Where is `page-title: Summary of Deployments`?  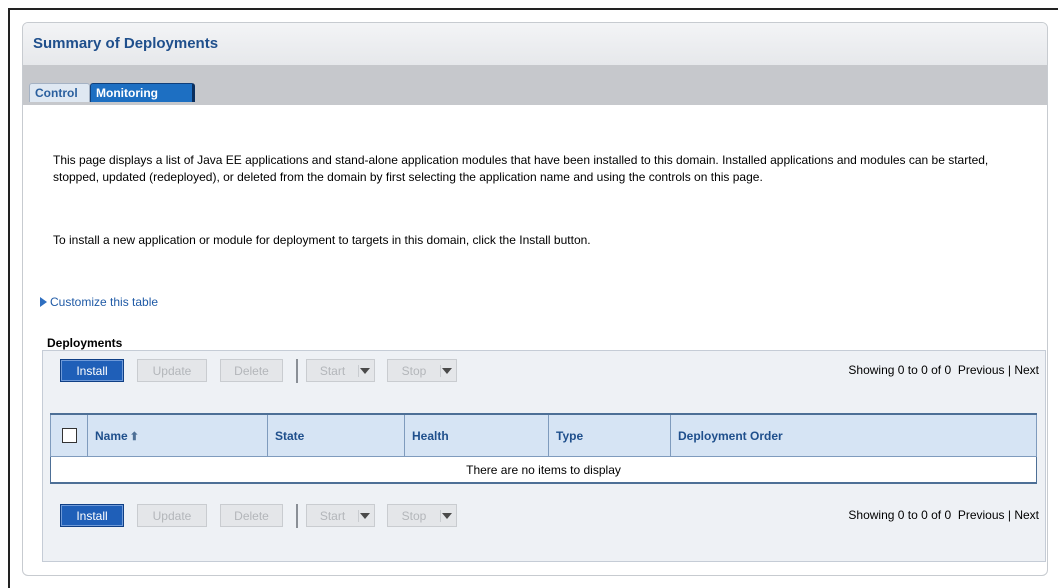
page-title: Summary of Deployments is located at coordinates (126, 43).